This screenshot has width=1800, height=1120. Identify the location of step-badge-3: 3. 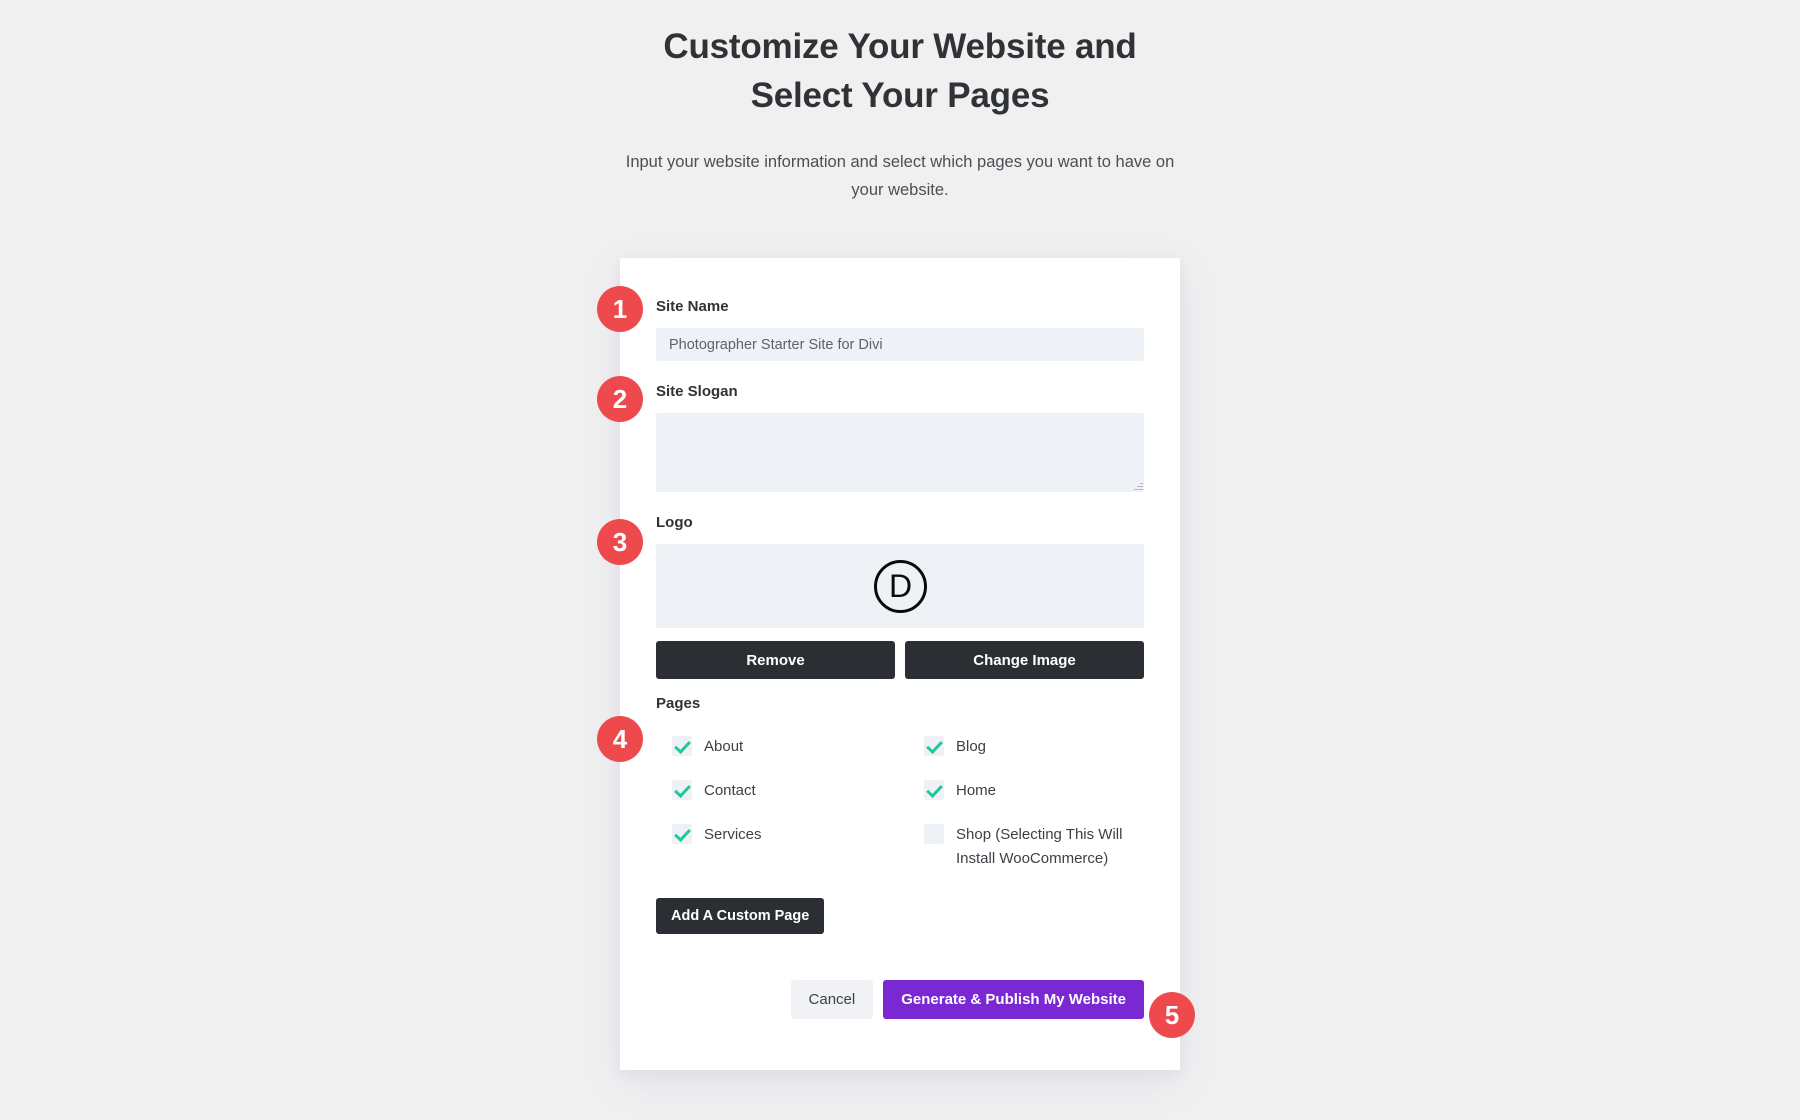
(620, 542).